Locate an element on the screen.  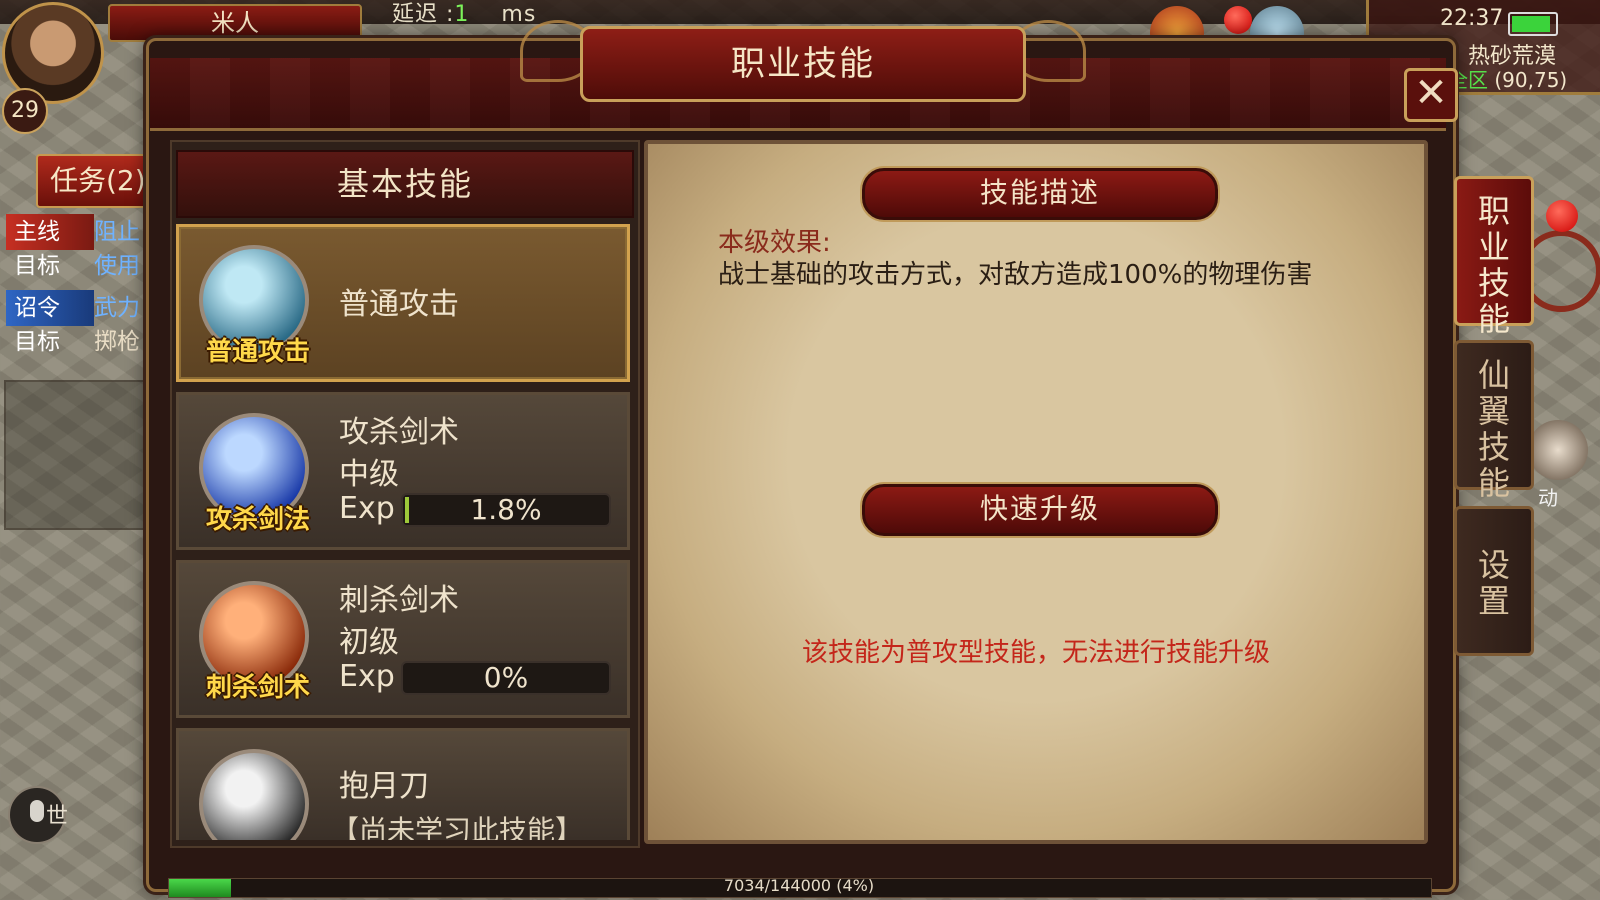
map-coordinates: 全区 (90,75) is located at coordinates (1507, 78).